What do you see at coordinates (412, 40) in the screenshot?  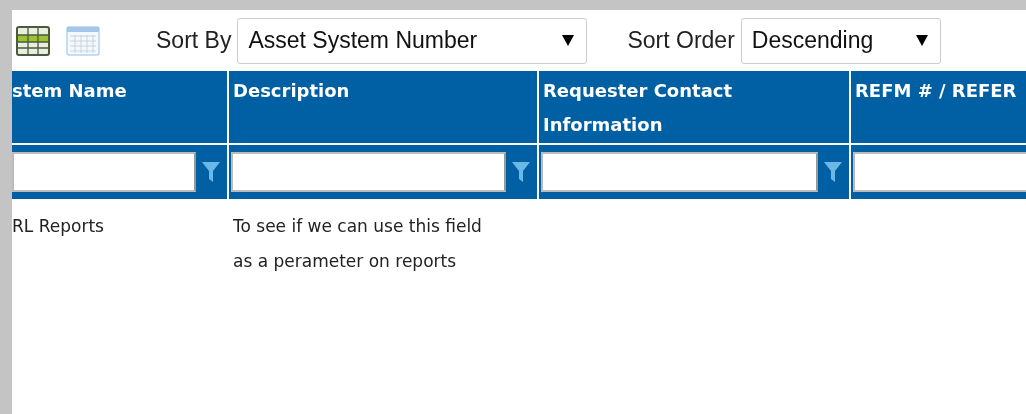 I see `sort-by-dropdown: Asset System Number` at bounding box center [412, 40].